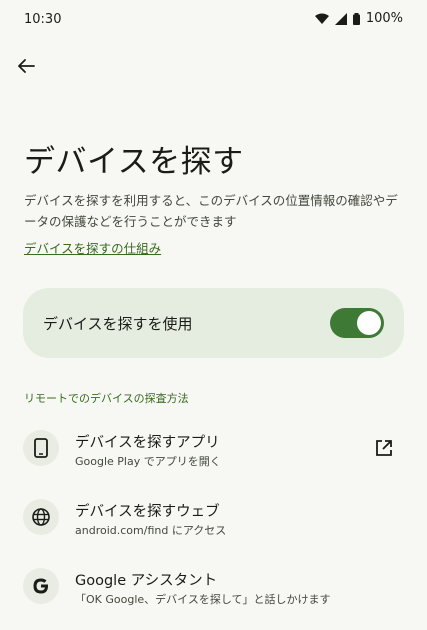 The height and width of the screenshot is (630, 427). I want to click on toggle-switch, so click(357, 323).